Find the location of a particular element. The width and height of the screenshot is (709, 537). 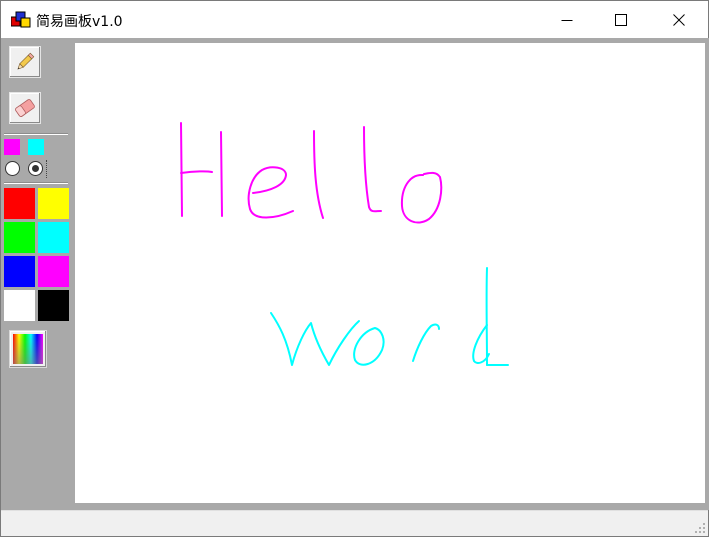

pencil-tool-button is located at coordinates (25, 62).